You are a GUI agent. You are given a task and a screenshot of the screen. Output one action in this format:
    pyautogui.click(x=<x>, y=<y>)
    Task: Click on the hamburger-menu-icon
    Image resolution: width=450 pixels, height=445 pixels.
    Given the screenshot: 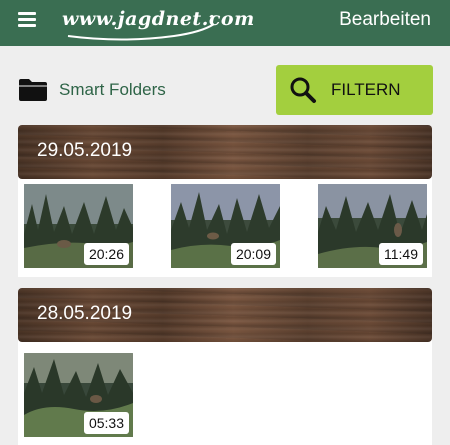 What is the action you would take?
    pyautogui.click(x=27, y=20)
    